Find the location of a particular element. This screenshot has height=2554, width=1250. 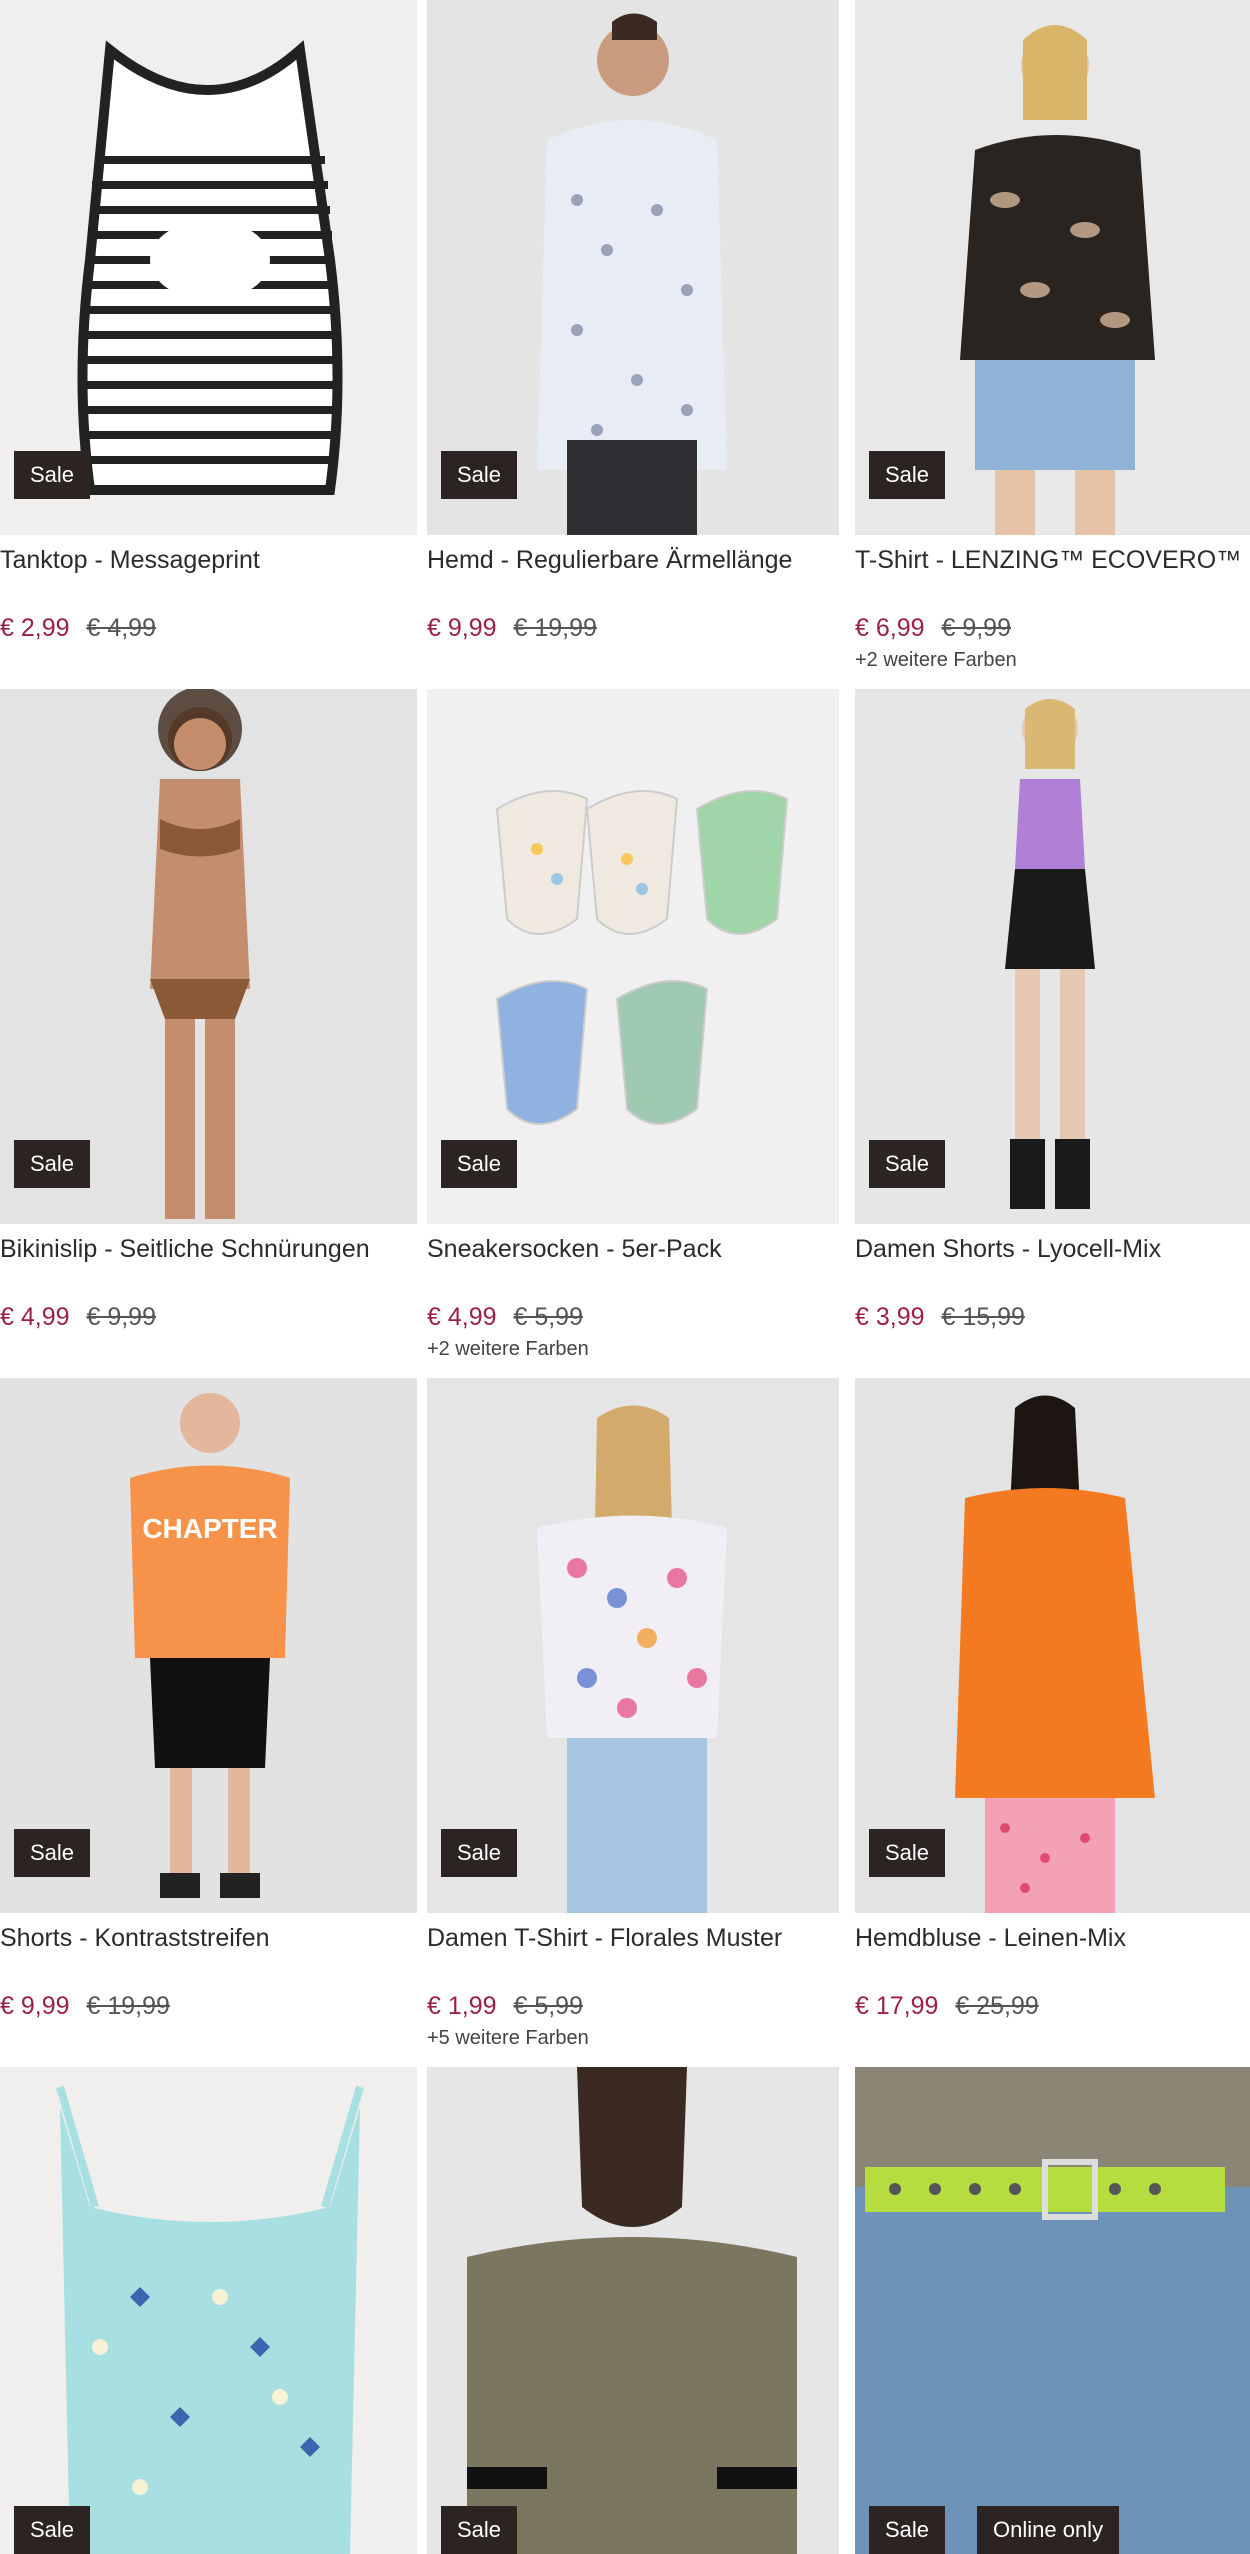

original-price: € 15,99 is located at coordinates (983, 1317).